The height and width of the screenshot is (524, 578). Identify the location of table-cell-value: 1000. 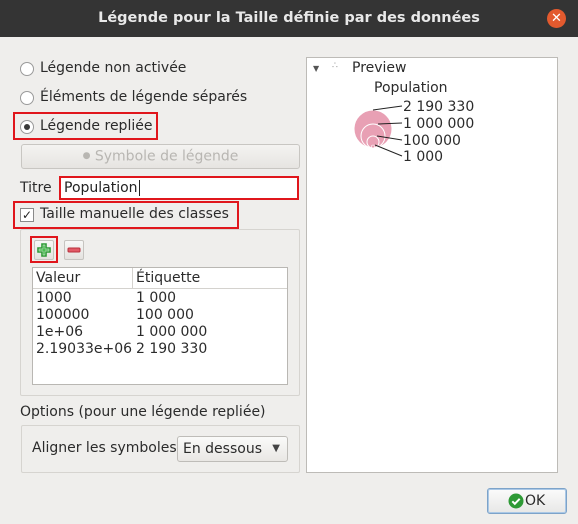
(54, 298).